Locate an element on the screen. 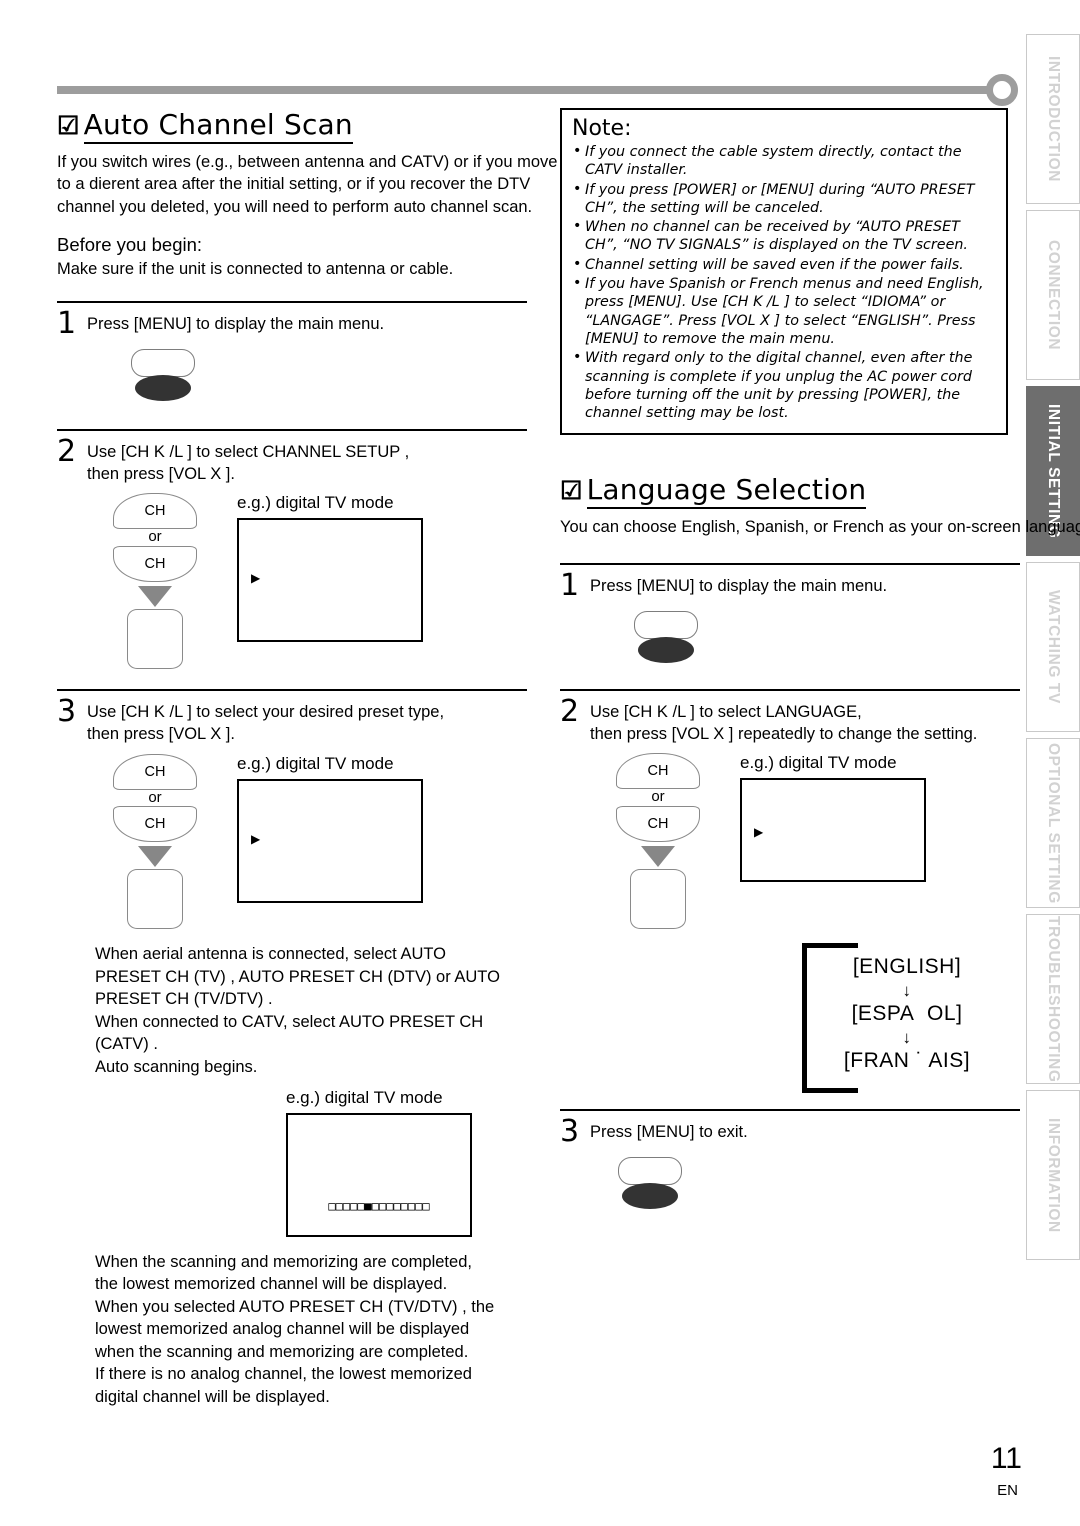 The height and width of the screenshot is (1526, 1080). tv-screen-scanning-mock: □□□□□■□□□□□□□□ is located at coordinates (379, 1174).